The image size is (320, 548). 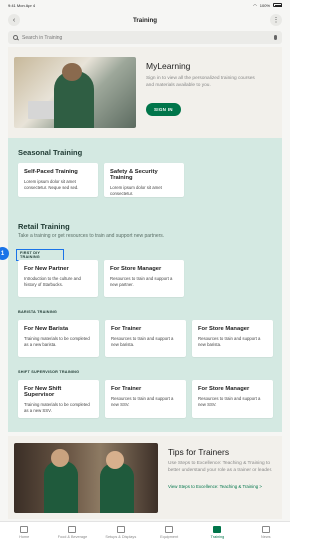 What do you see at coordinates (265, 529) in the screenshot?
I see `news-icon` at bounding box center [265, 529].